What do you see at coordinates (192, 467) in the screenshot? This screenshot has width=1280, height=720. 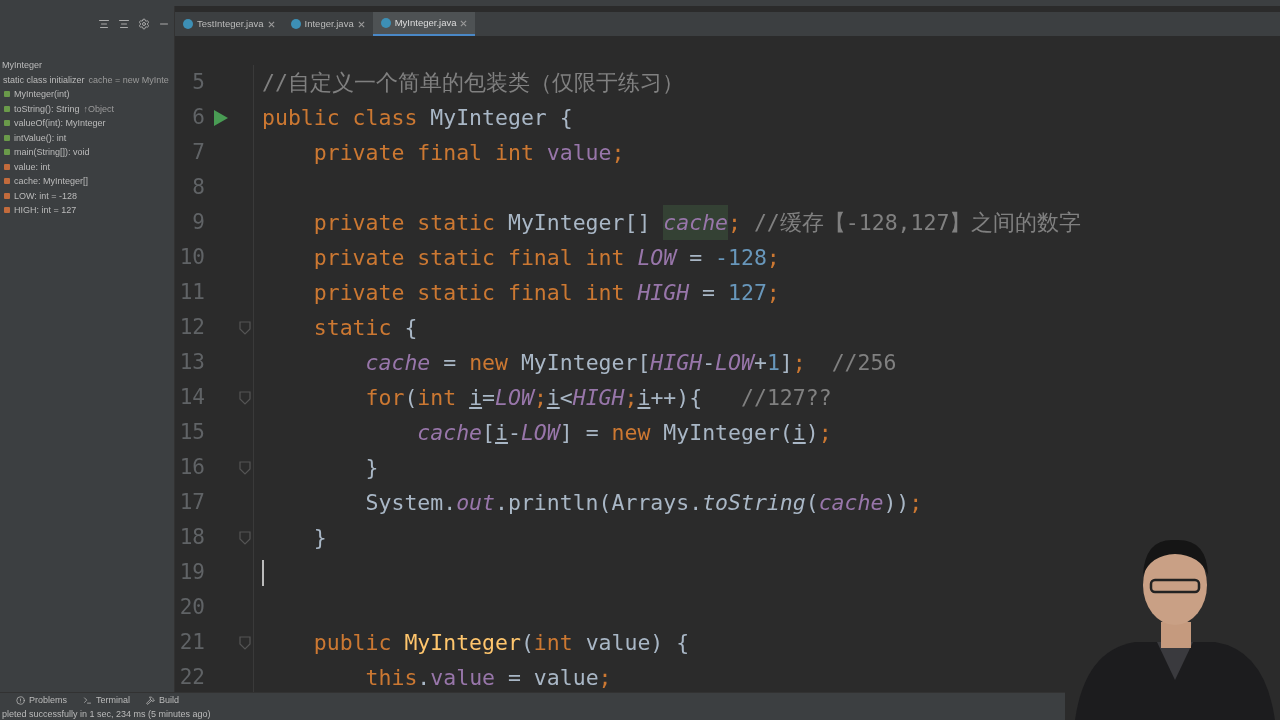 I see `line-number: 16` at bounding box center [192, 467].